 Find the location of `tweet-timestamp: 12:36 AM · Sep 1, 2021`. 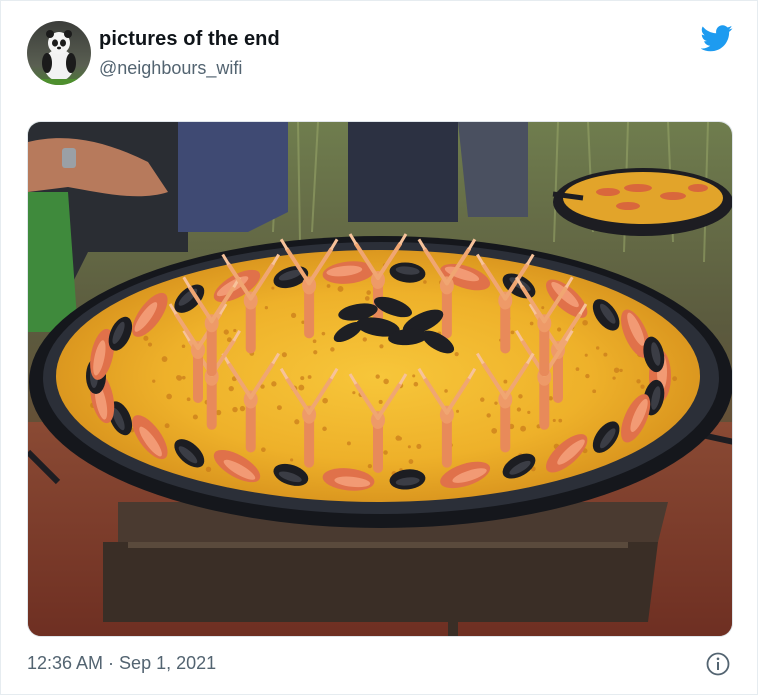

tweet-timestamp: 12:36 AM · Sep 1, 2021 is located at coordinates (121, 663).